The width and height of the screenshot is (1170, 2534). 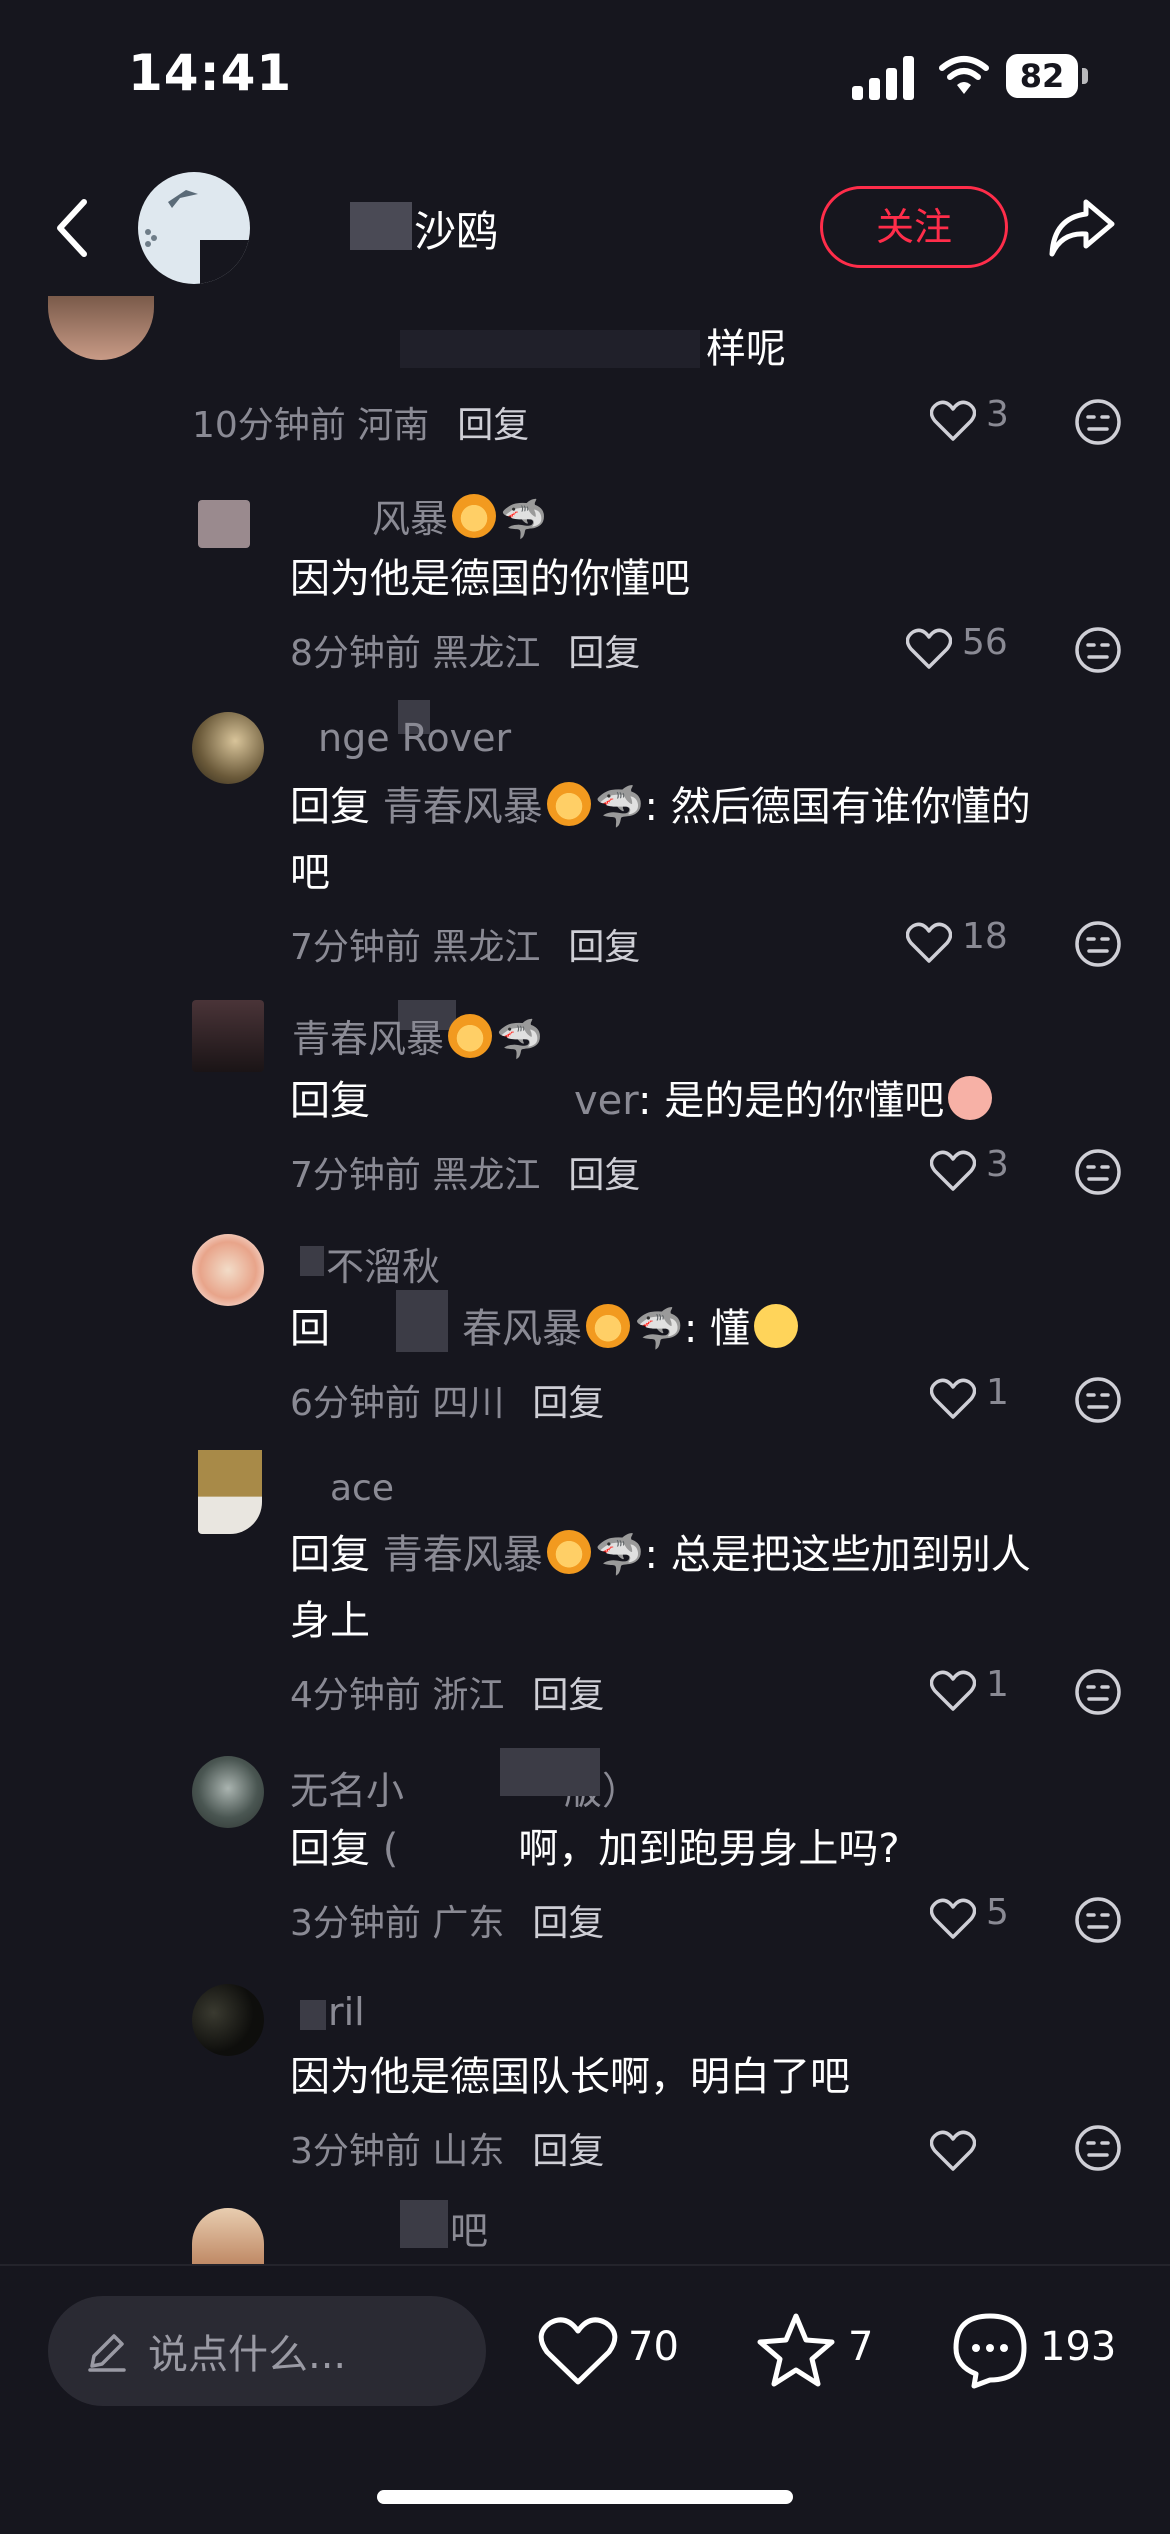 What do you see at coordinates (861, 2347) in the screenshot?
I see `post-star-count: 7` at bounding box center [861, 2347].